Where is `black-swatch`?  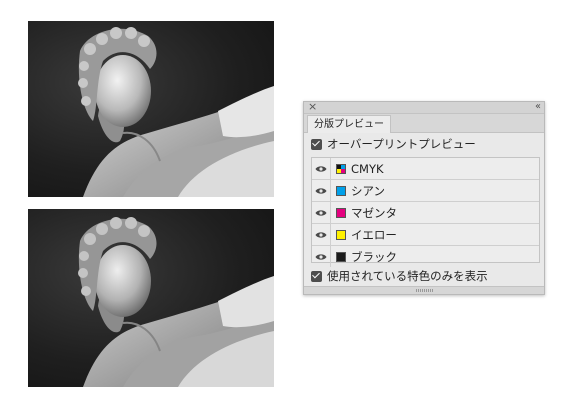 black-swatch is located at coordinates (341, 256).